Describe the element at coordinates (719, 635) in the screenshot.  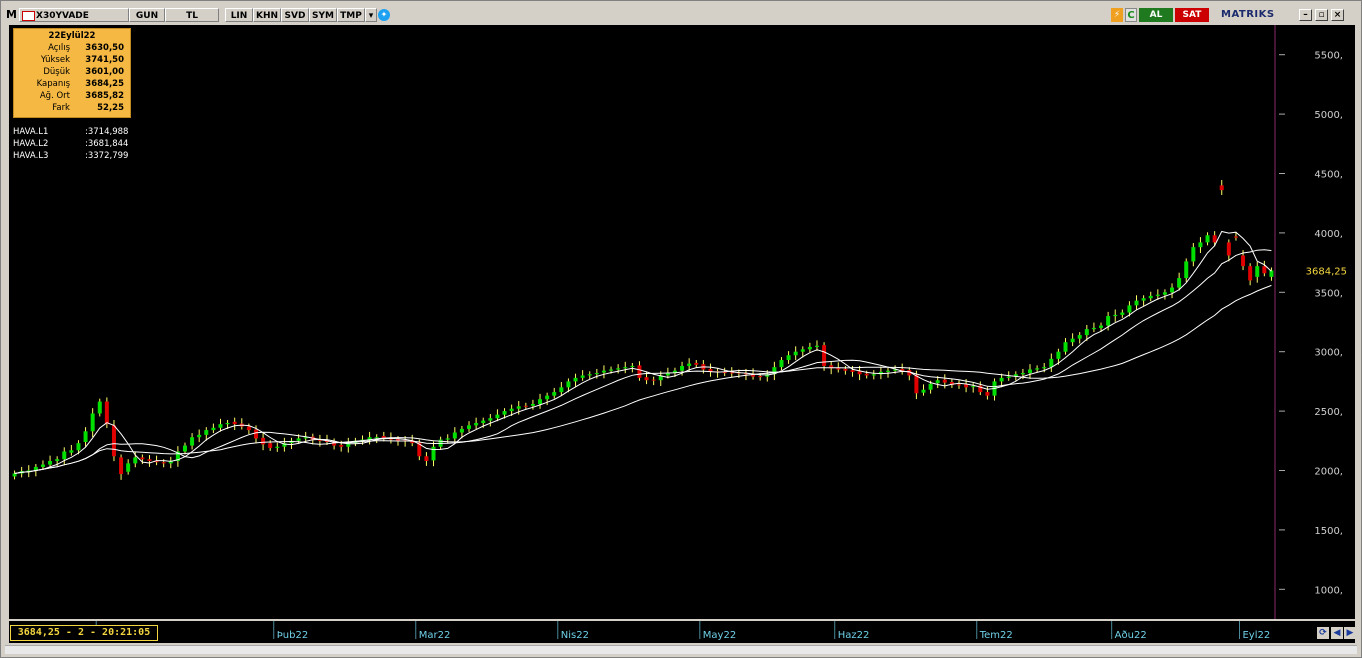
I see `month-label: May22` at that location.